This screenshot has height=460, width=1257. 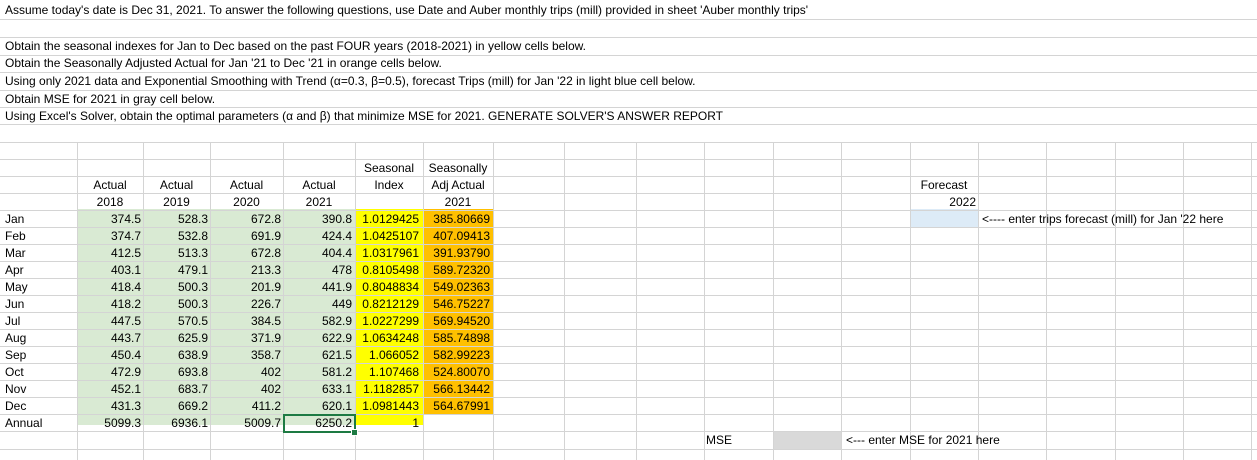 What do you see at coordinates (719, 440) in the screenshot?
I see `mse-label: MSE` at bounding box center [719, 440].